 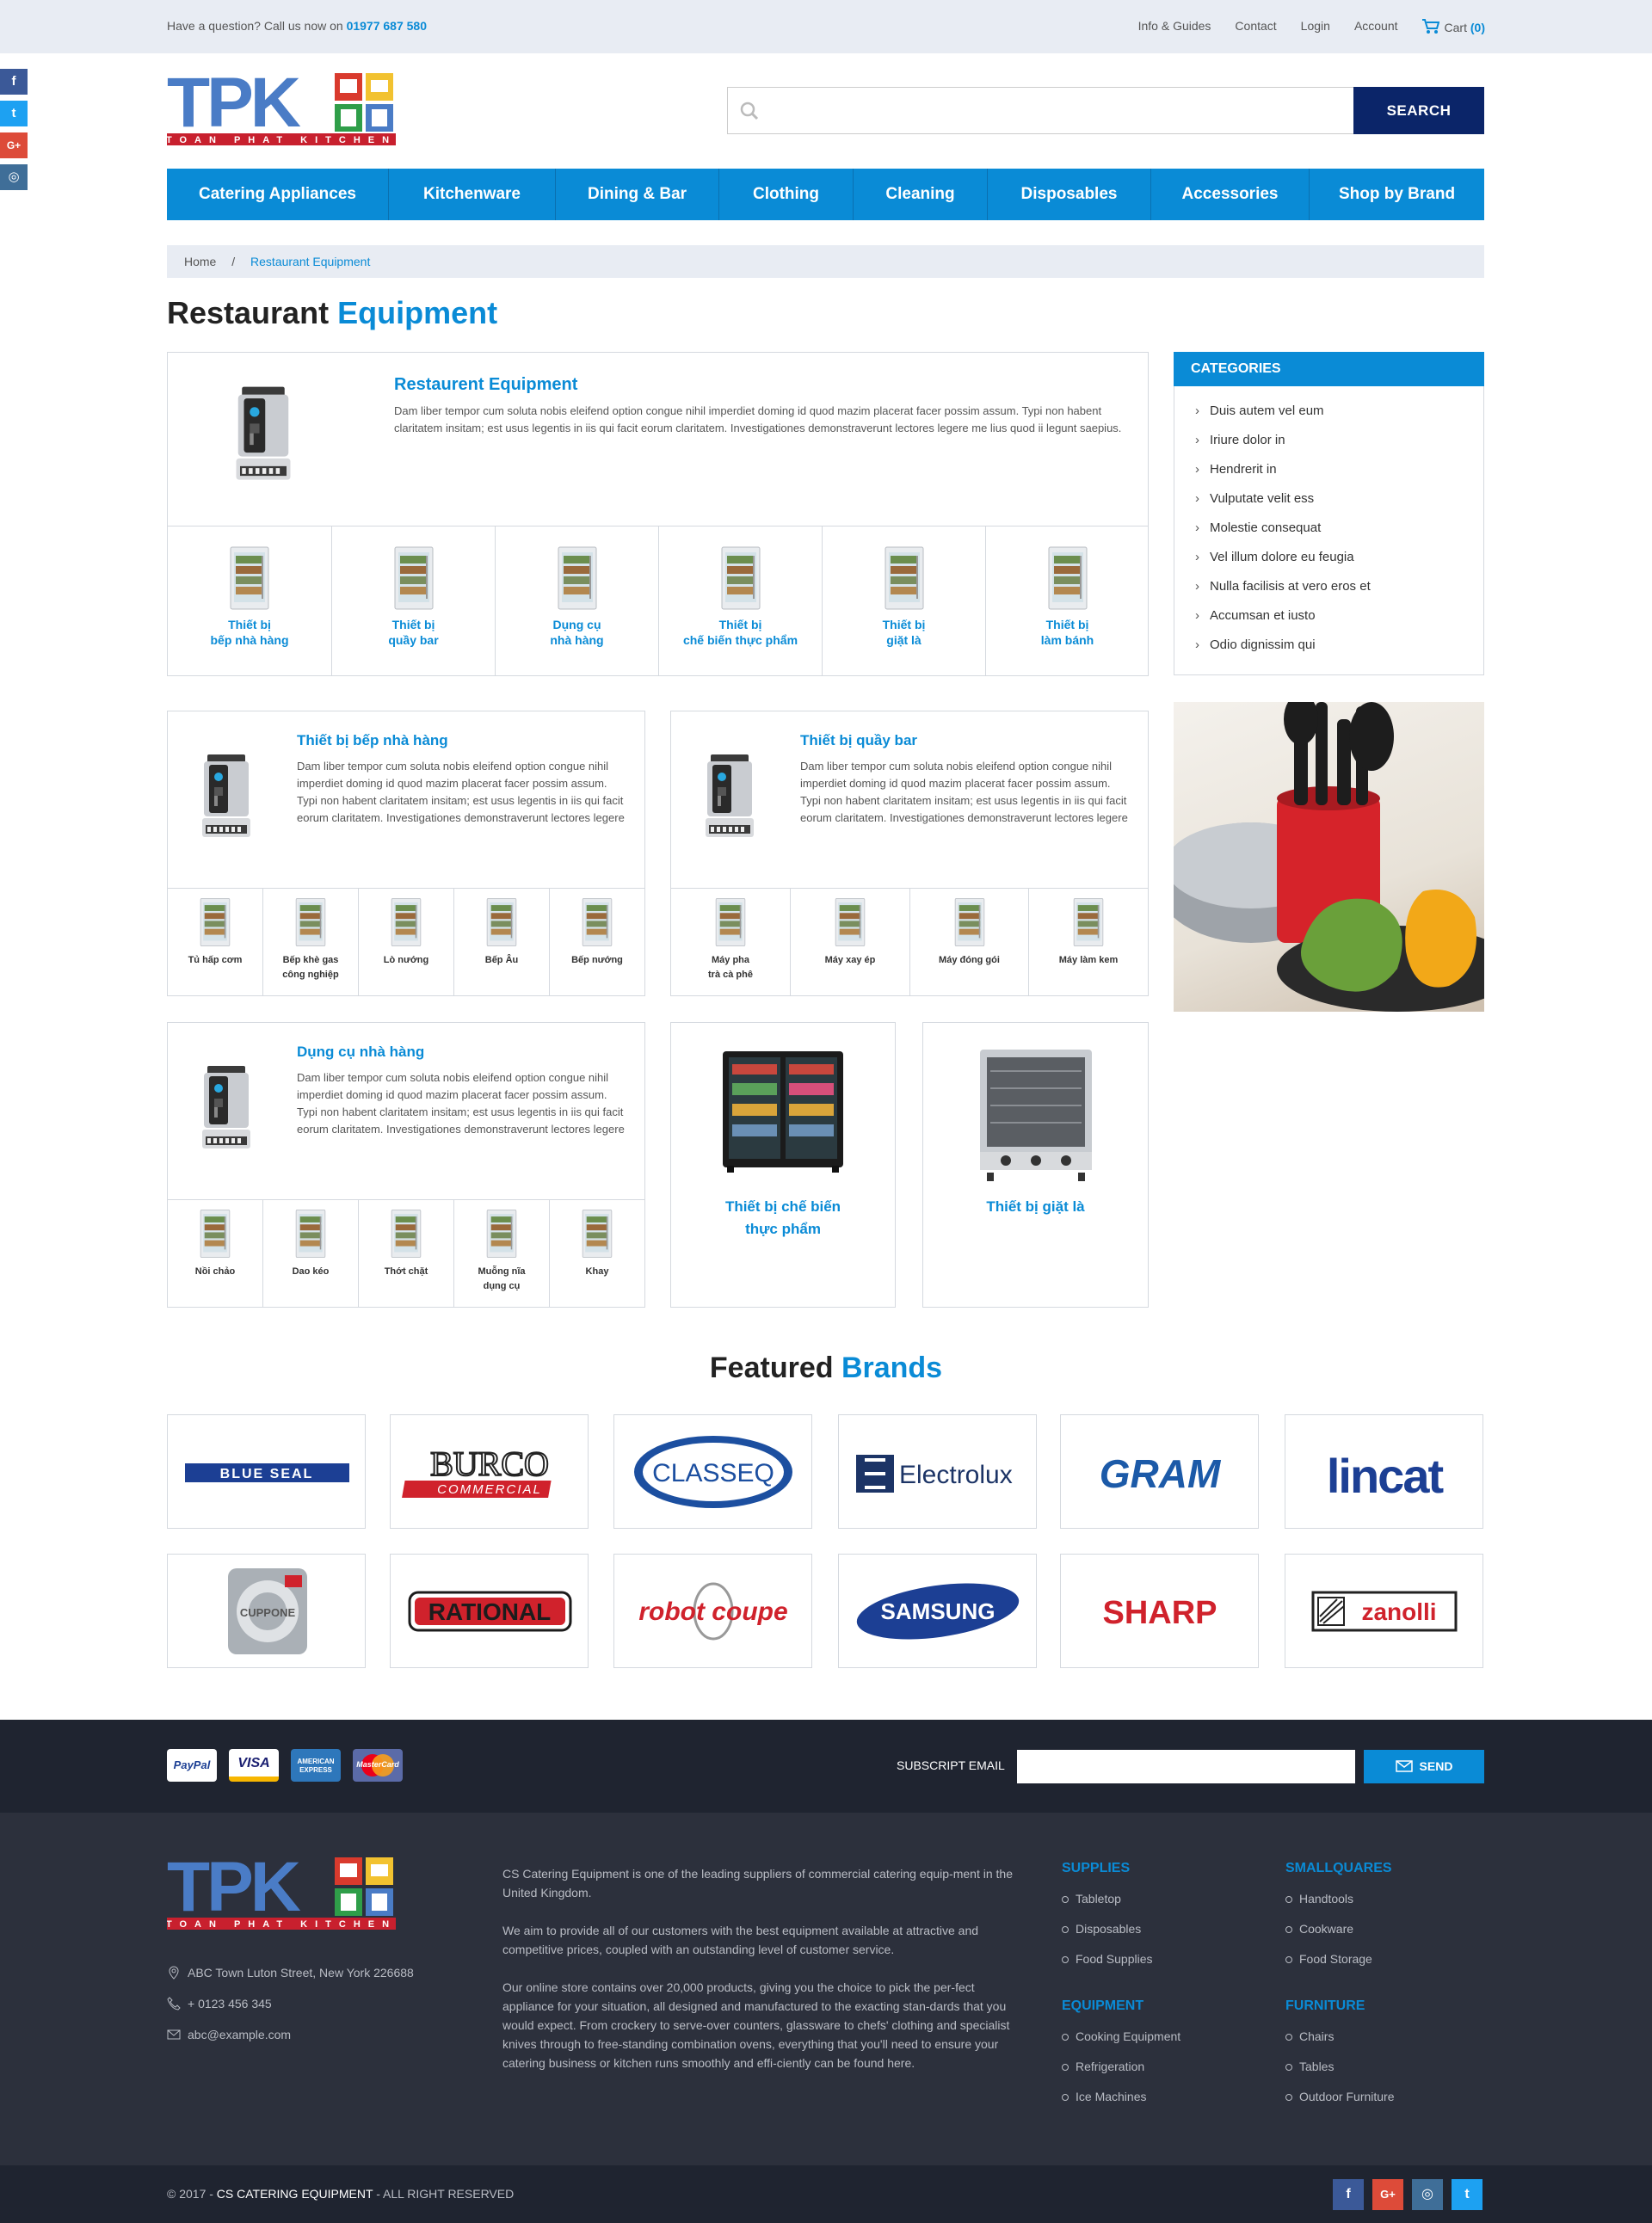 What do you see at coordinates (1159, 1472) in the screenshot?
I see `brand-gram: GRAM` at bounding box center [1159, 1472].